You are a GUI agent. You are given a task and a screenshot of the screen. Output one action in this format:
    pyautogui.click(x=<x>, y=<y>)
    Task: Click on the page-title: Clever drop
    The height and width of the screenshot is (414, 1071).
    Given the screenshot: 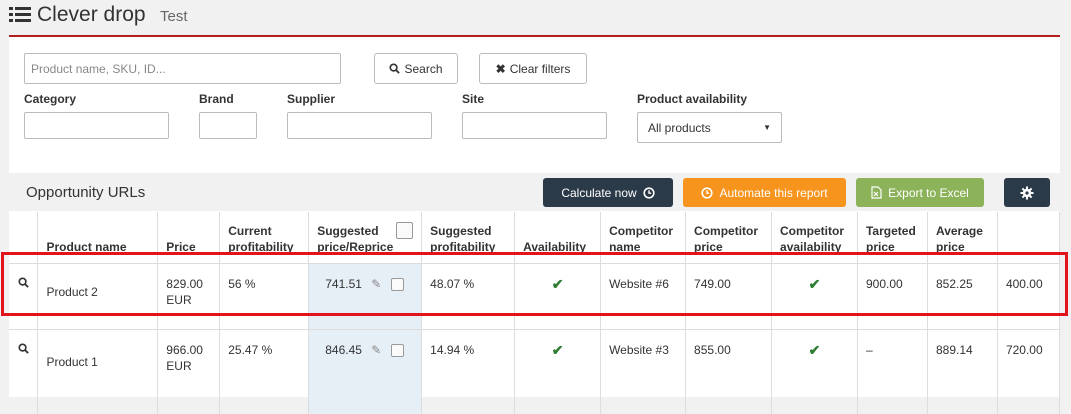 What is the action you would take?
    pyautogui.click(x=91, y=15)
    